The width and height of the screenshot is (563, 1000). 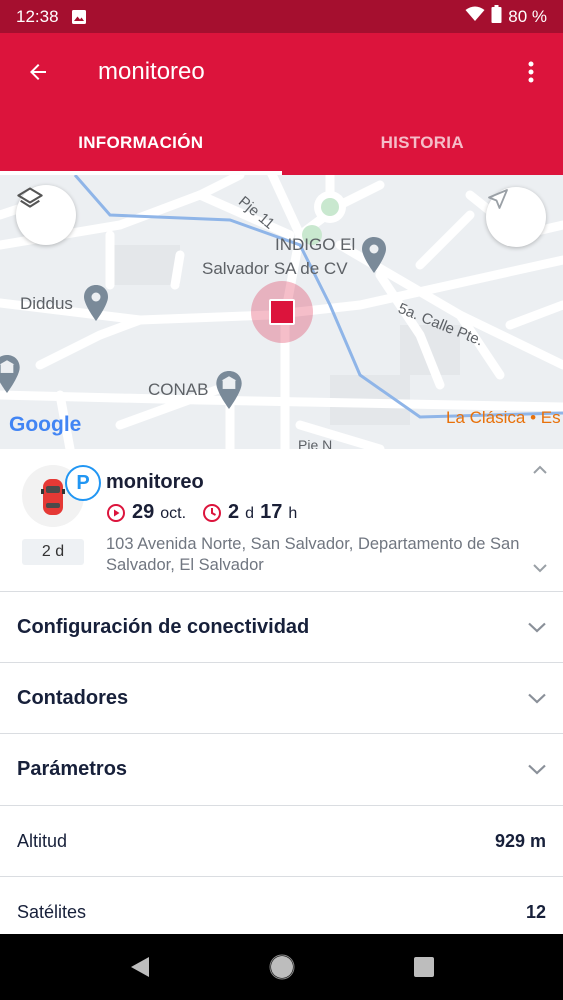 What do you see at coordinates (271, 512) in the screenshot?
I see `duration-hours: 17` at bounding box center [271, 512].